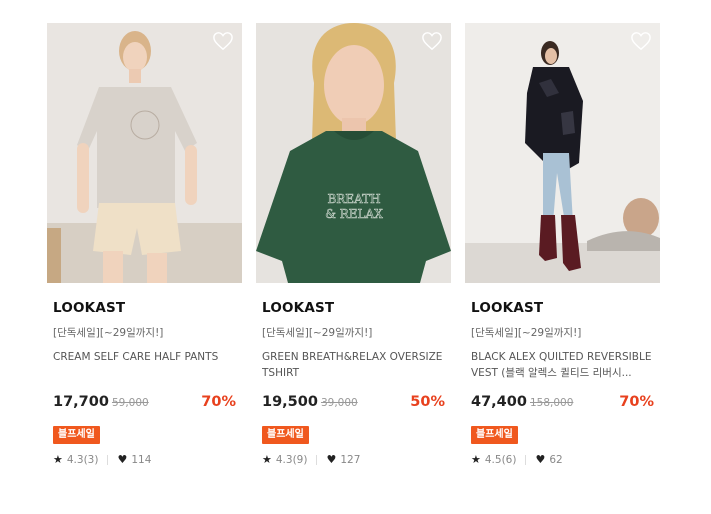 Image resolution: width=711 pixels, height=514 pixels. Describe the element at coordinates (141, 460) in the screenshot. I see `like-count: 114` at that location.